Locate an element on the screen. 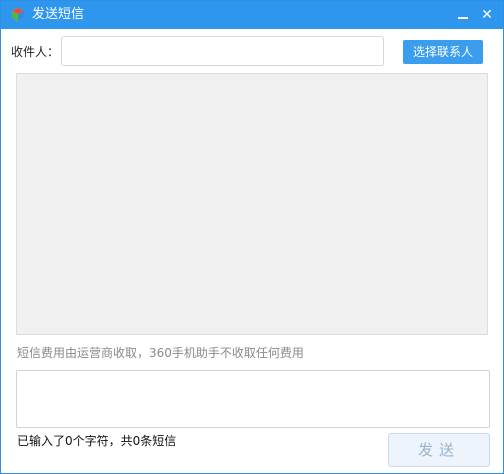 Image resolution: width=504 pixels, height=474 pixels. recipient-label: 收件人： is located at coordinates (35, 52).